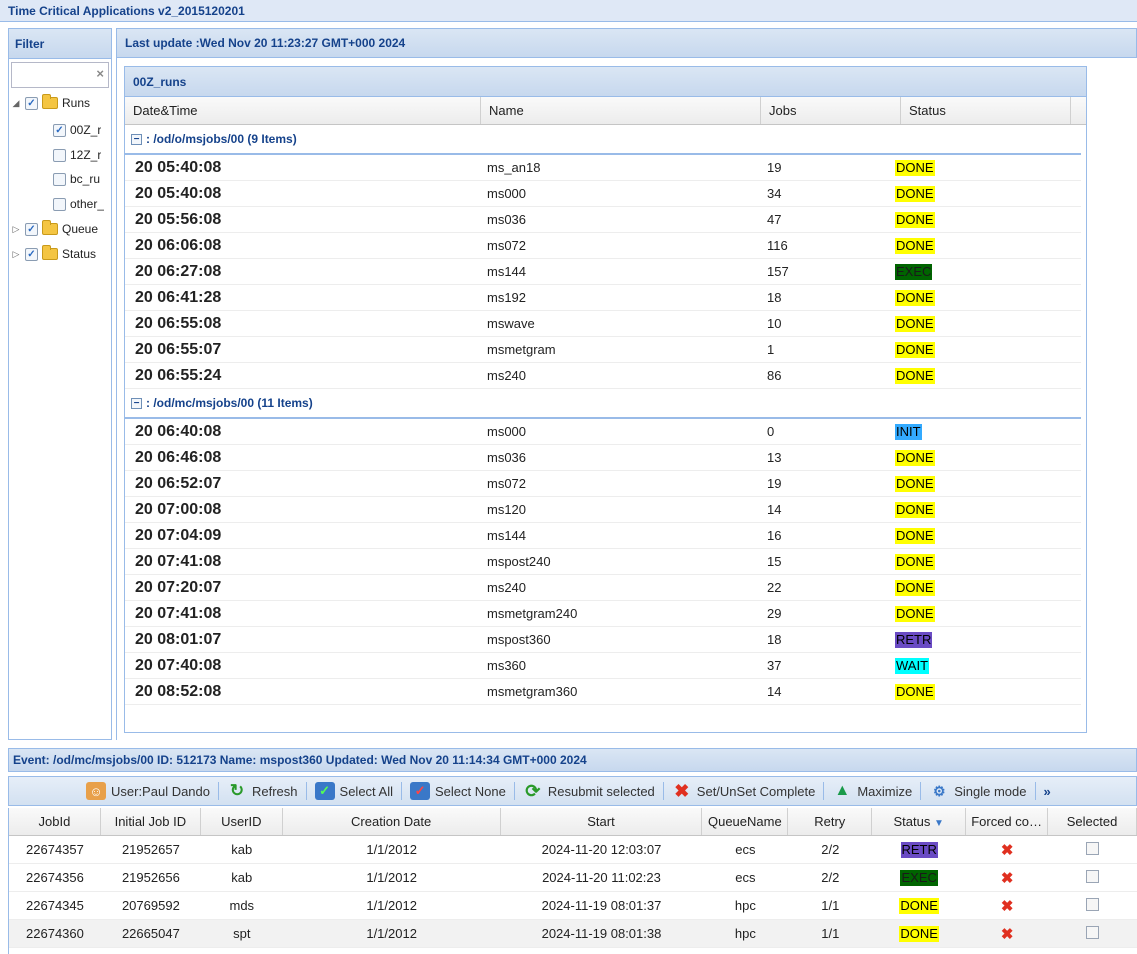 The image size is (1137, 954). I want to click on job-initial: 22665047, so click(150, 933).